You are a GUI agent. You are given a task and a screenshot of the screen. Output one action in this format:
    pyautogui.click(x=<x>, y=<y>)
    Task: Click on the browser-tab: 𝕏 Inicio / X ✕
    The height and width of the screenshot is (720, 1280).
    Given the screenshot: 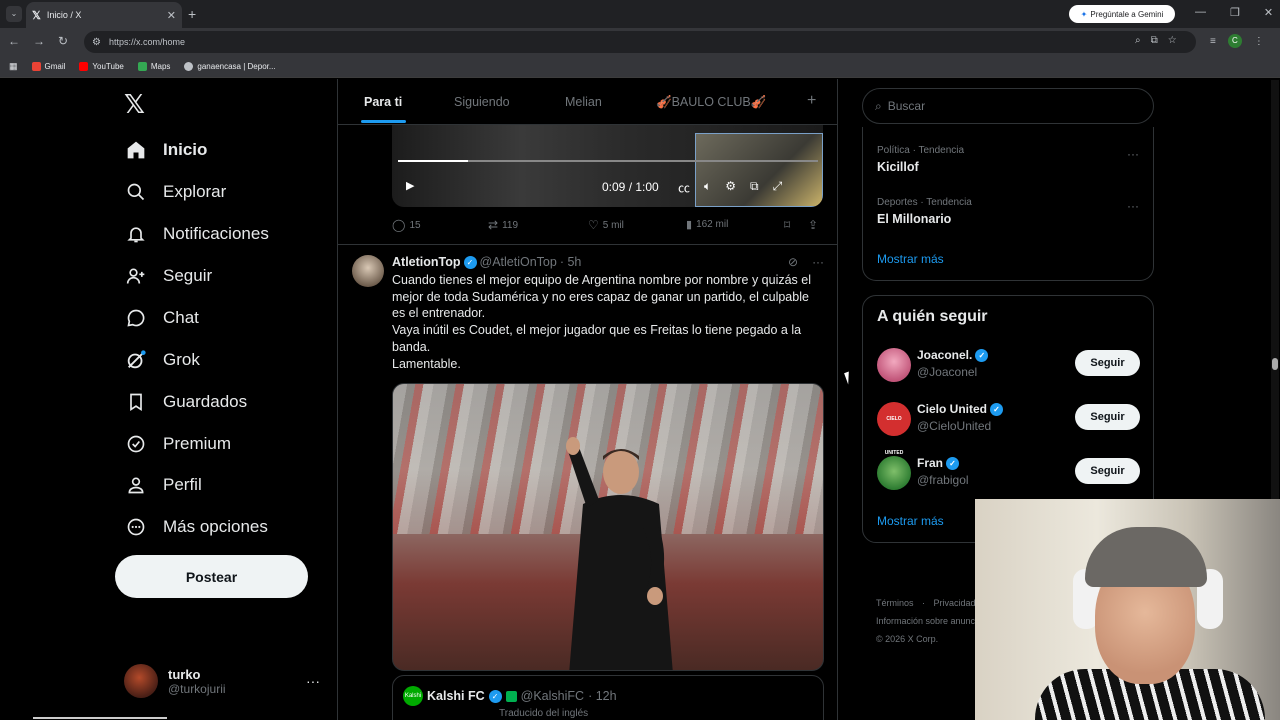 What is the action you would take?
    pyautogui.click(x=104, y=15)
    